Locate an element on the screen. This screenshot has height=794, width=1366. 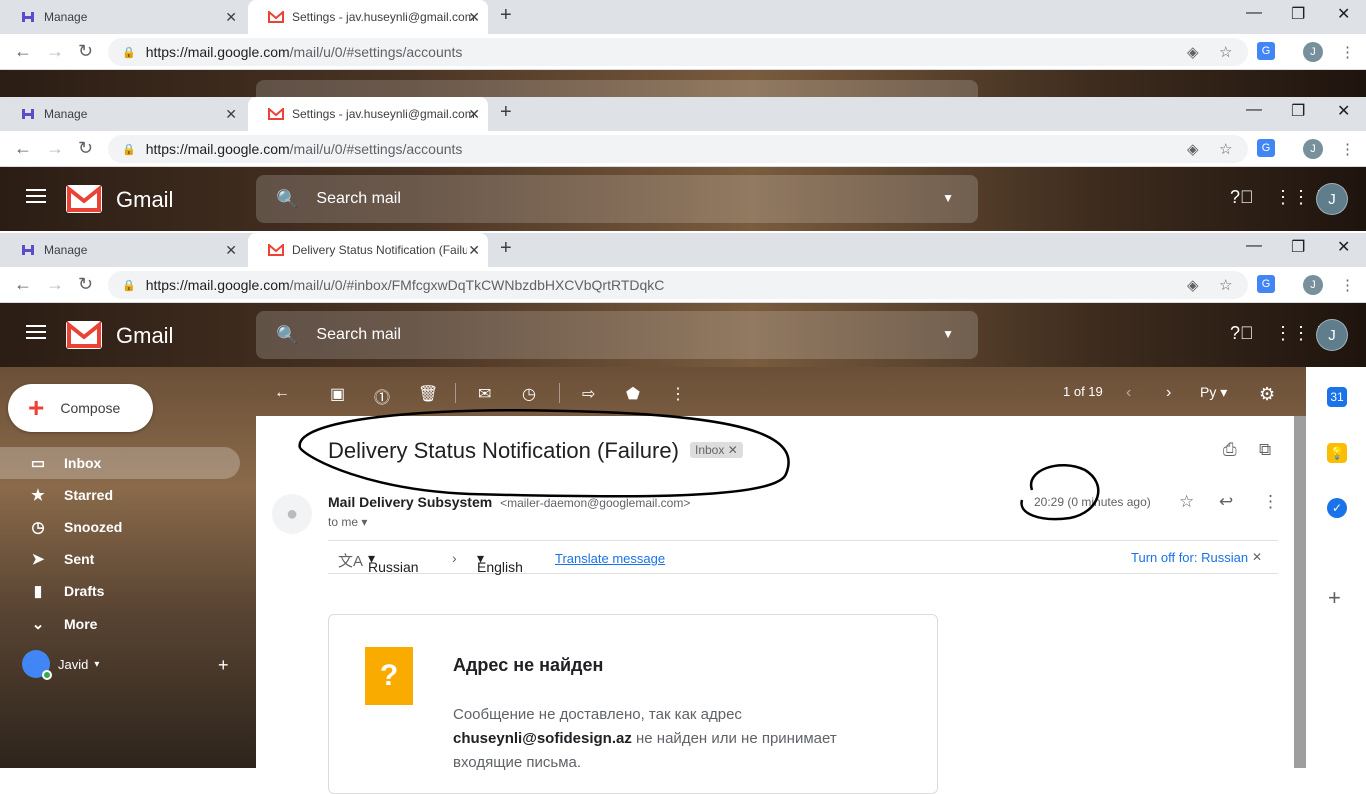
report-spam-icon: ⓵ is located at coordinates (382, 396).